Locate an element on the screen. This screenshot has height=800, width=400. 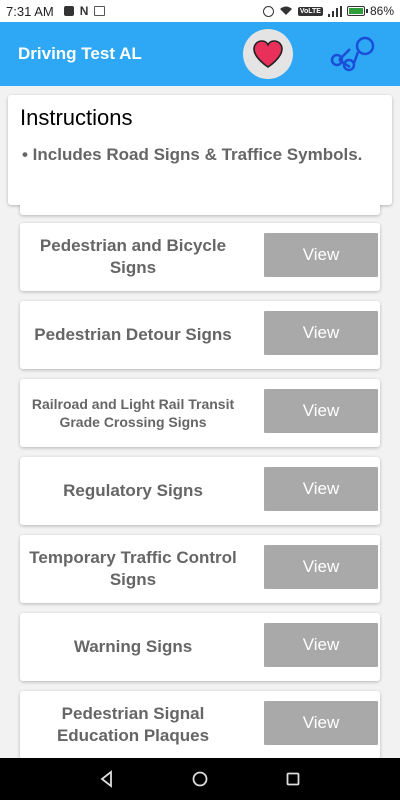
home-icon is located at coordinates (200, 779).